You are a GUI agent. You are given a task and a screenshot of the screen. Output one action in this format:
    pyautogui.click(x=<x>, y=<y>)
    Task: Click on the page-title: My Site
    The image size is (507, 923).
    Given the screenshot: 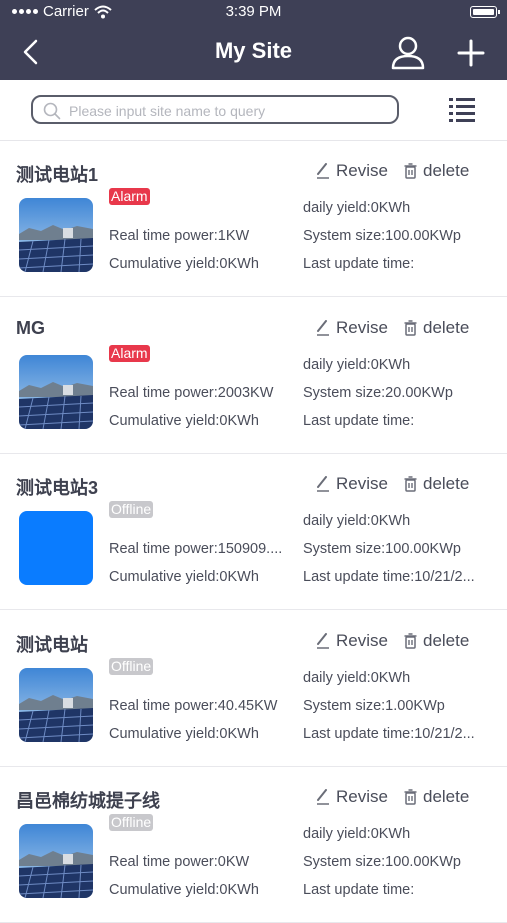 What is the action you would take?
    pyautogui.click(x=253, y=50)
    